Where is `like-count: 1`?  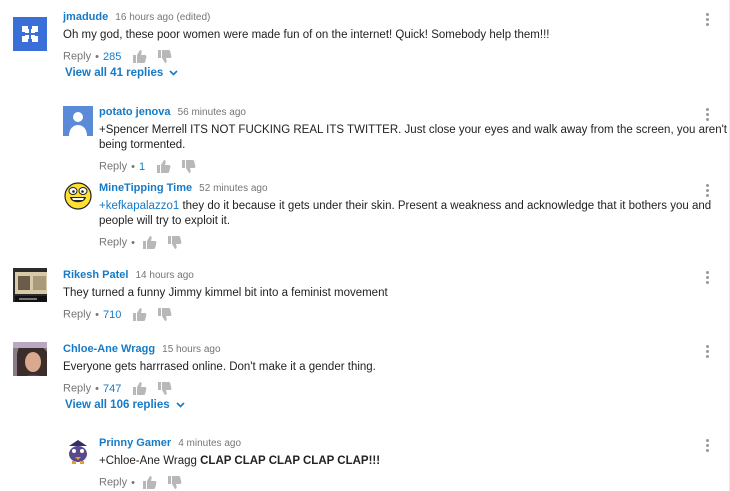 like-count: 1 is located at coordinates (142, 166).